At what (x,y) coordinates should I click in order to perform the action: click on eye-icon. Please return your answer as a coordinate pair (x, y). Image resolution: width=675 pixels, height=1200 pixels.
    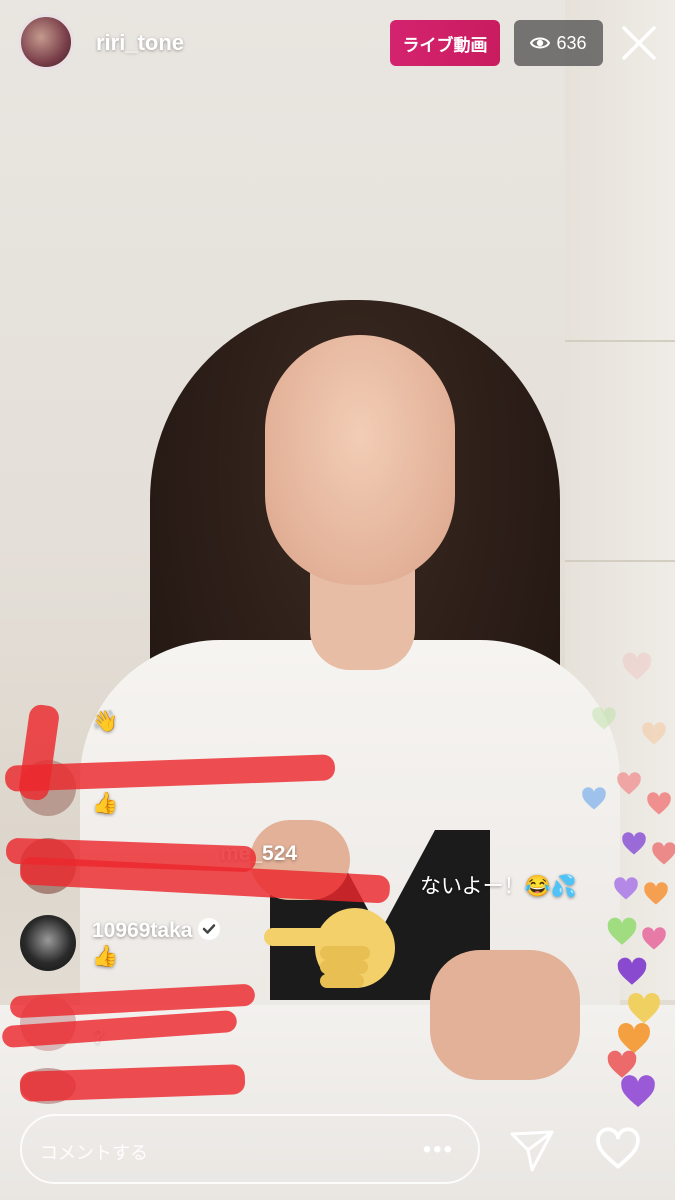
    Looking at the image, I should click on (540, 43).